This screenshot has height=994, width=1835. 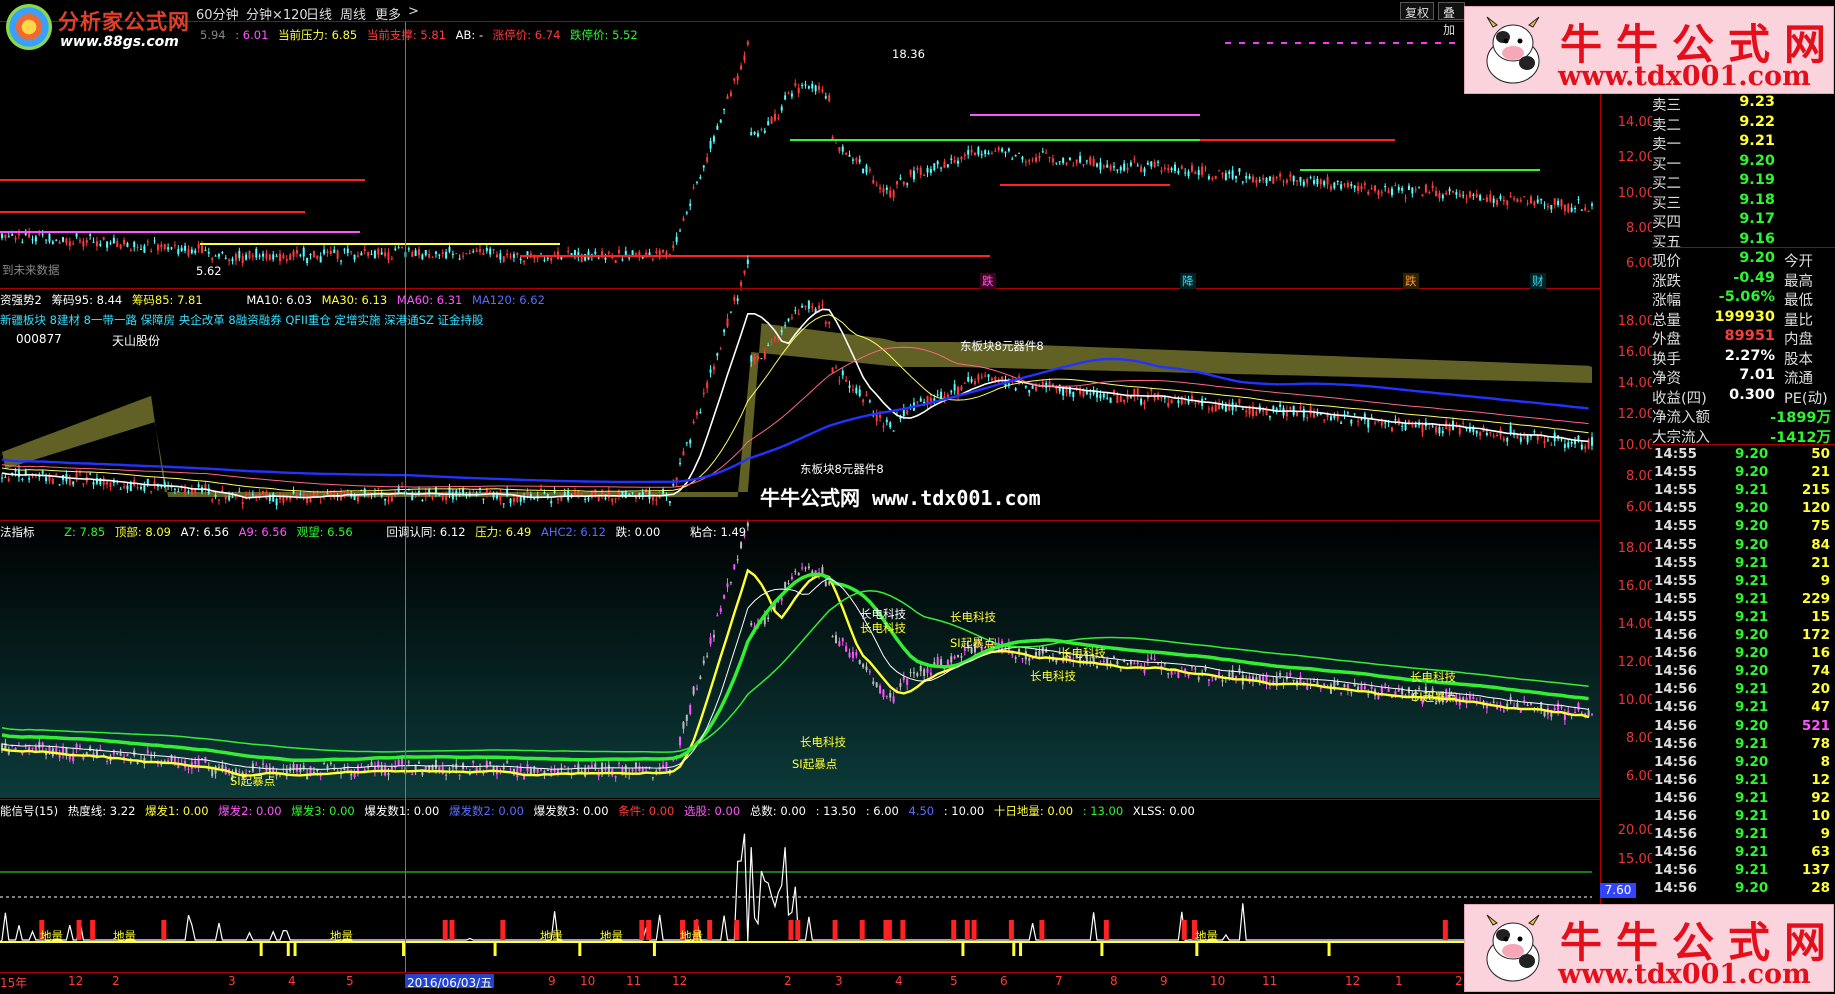 I want to click on order-book-row: 买二 9.19, so click(x=1743, y=182).